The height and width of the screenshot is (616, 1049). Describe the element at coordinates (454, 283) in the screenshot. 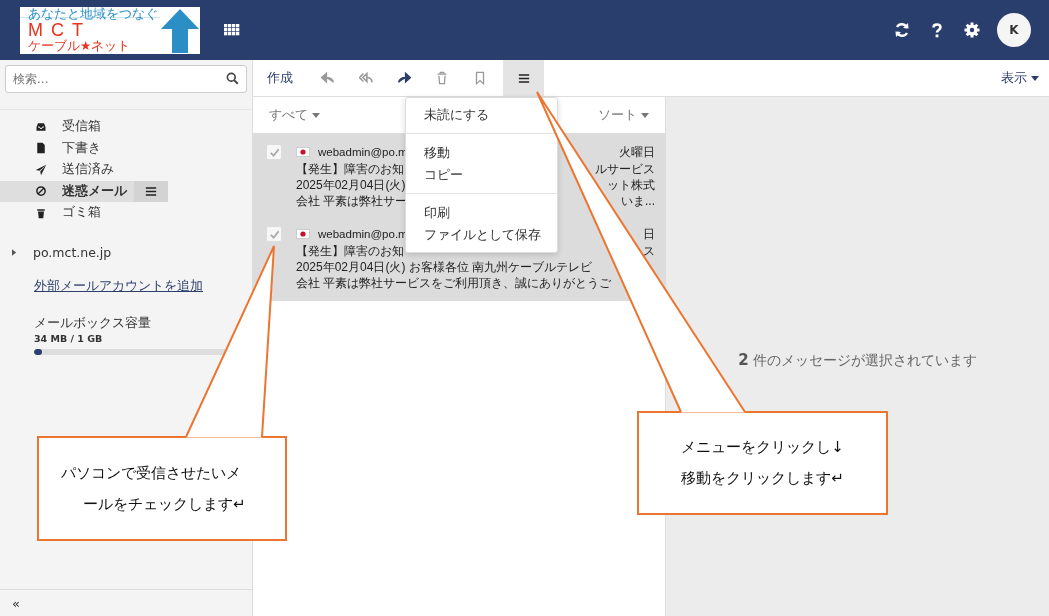

I see `preview-text: 会社 平素は弊社サービスをご利用頂き、誠にありがとうご` at that location.